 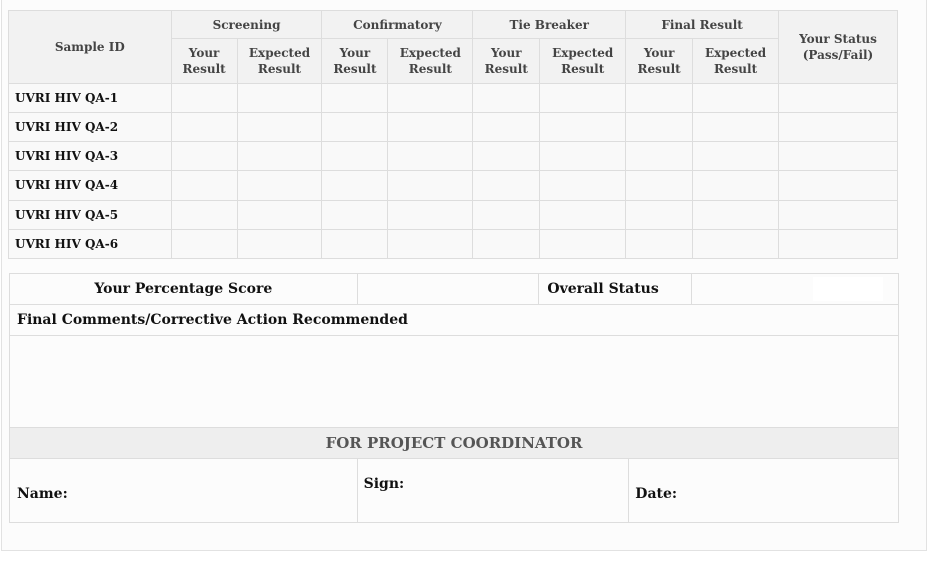 What do you see at coordinates (90, 47) in the screenshot?
I see `sample-id-header: Sample ID` at bounding box center [90, 47].